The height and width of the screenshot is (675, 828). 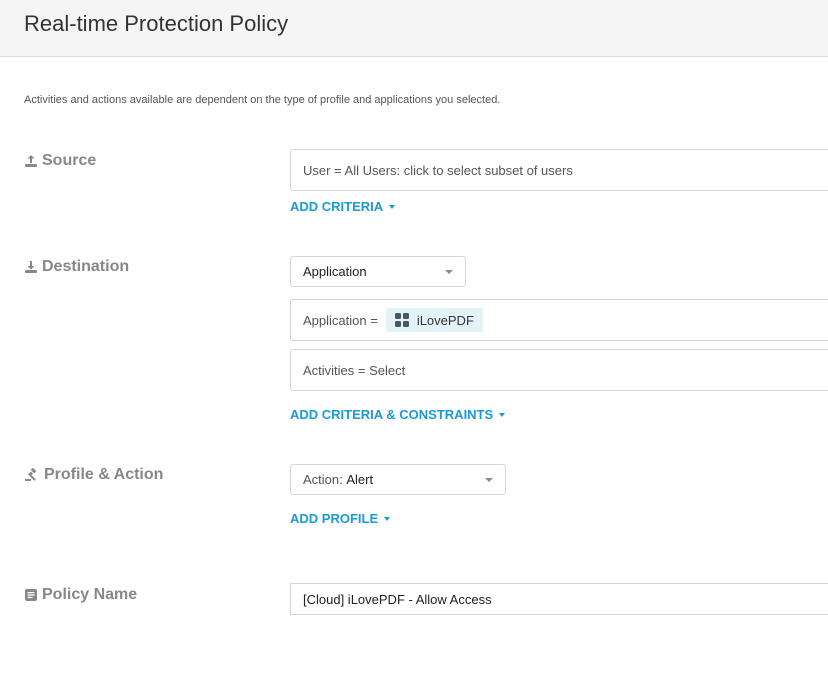 What do you see at coordinates (354, 370) in the screenshot?
I see `activities-text: Activities = Select` at bounding box center [354, 370].